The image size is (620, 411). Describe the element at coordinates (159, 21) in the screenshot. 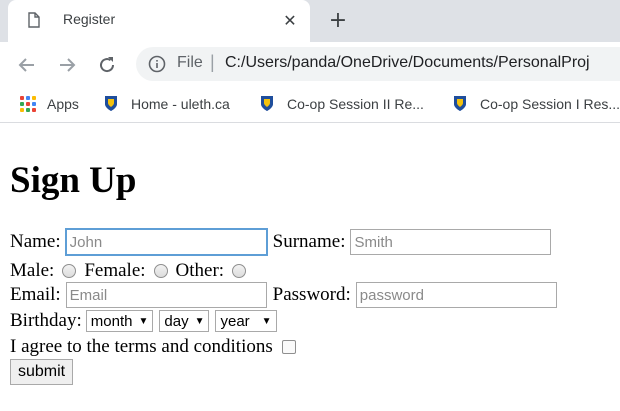

I see `tab-register: Register ✕` at that location.